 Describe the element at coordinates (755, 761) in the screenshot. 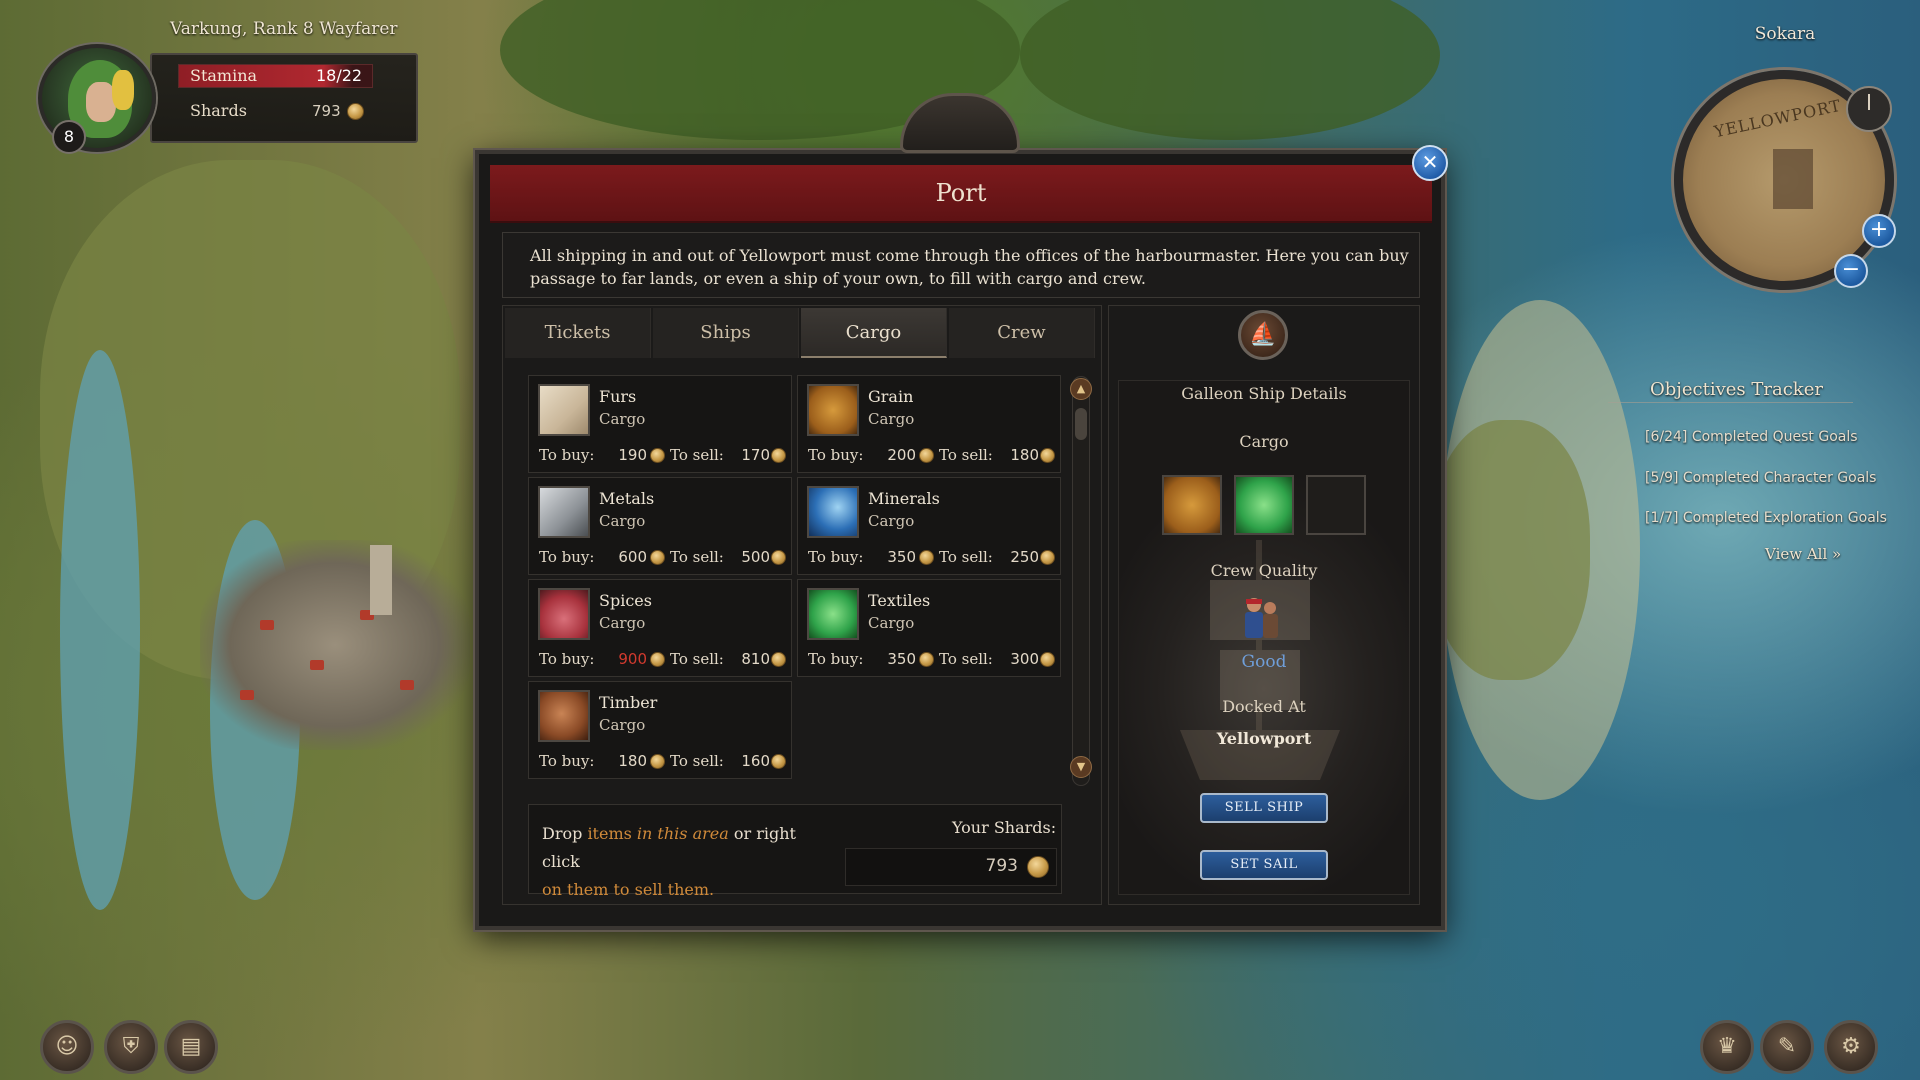

I see `sell-price: 160` at that location.